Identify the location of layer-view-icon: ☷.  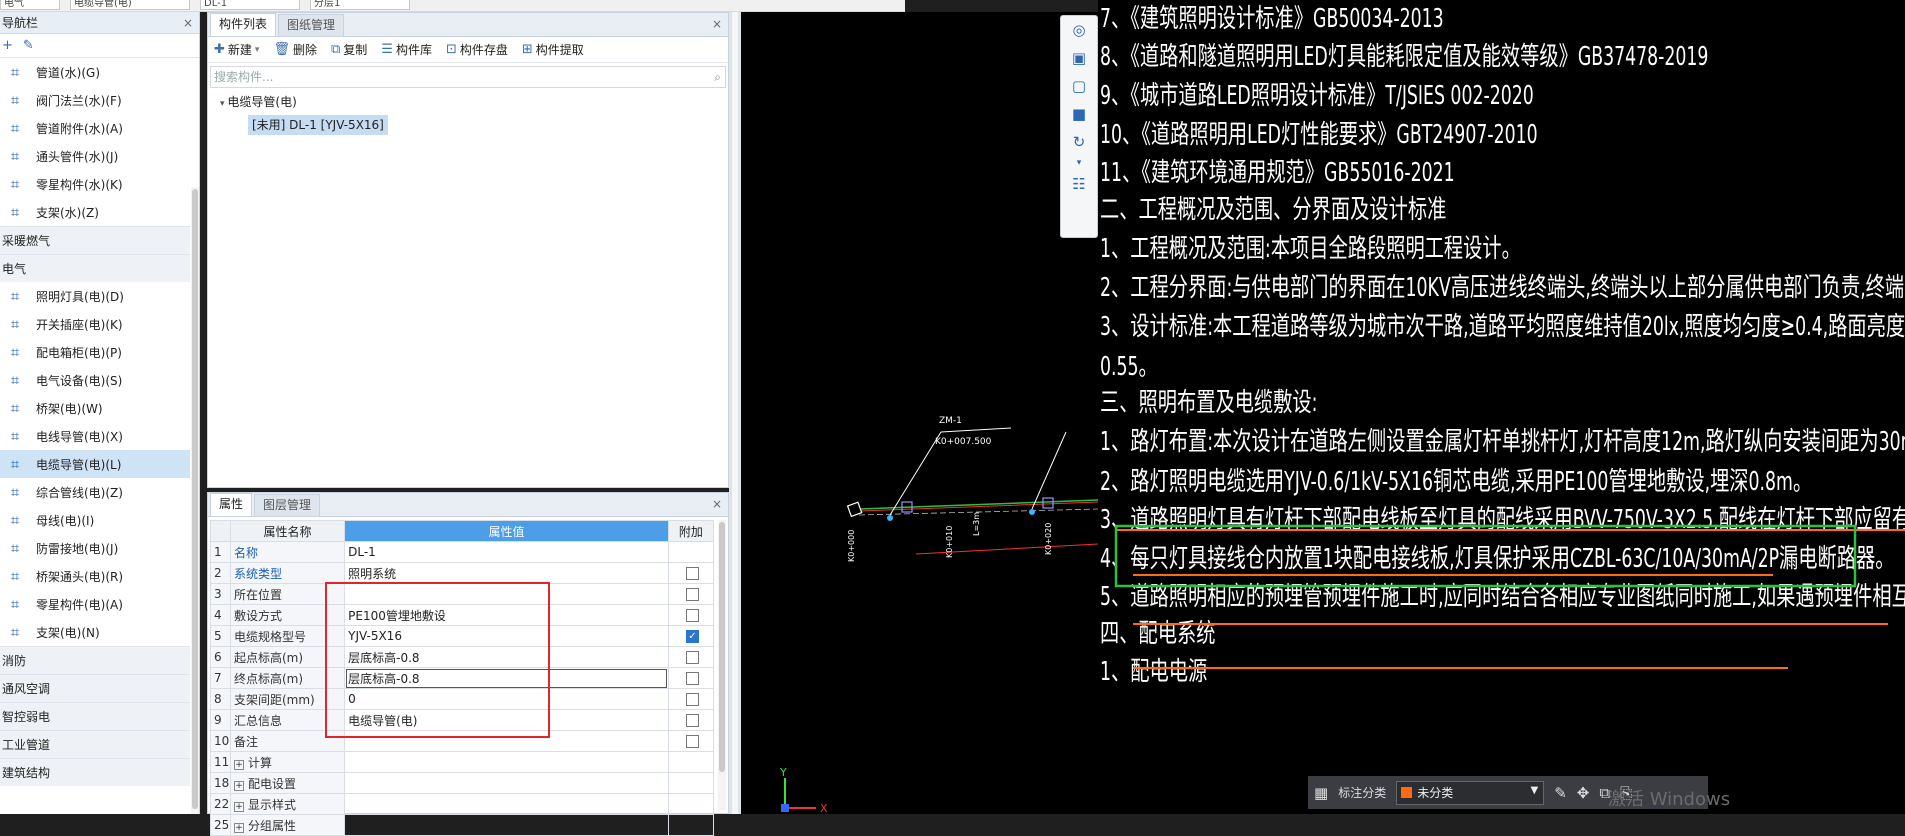
(1079, 184).